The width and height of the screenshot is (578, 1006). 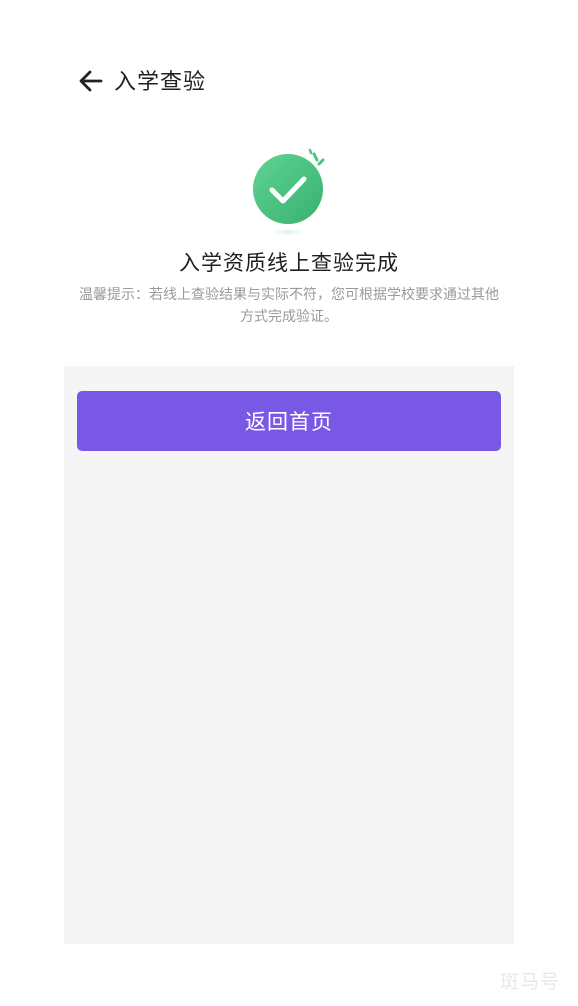 What do you see at coordinates (289, 55) in the screenshot?
I see `header: 入学查验` at bounding box center [289, 55].